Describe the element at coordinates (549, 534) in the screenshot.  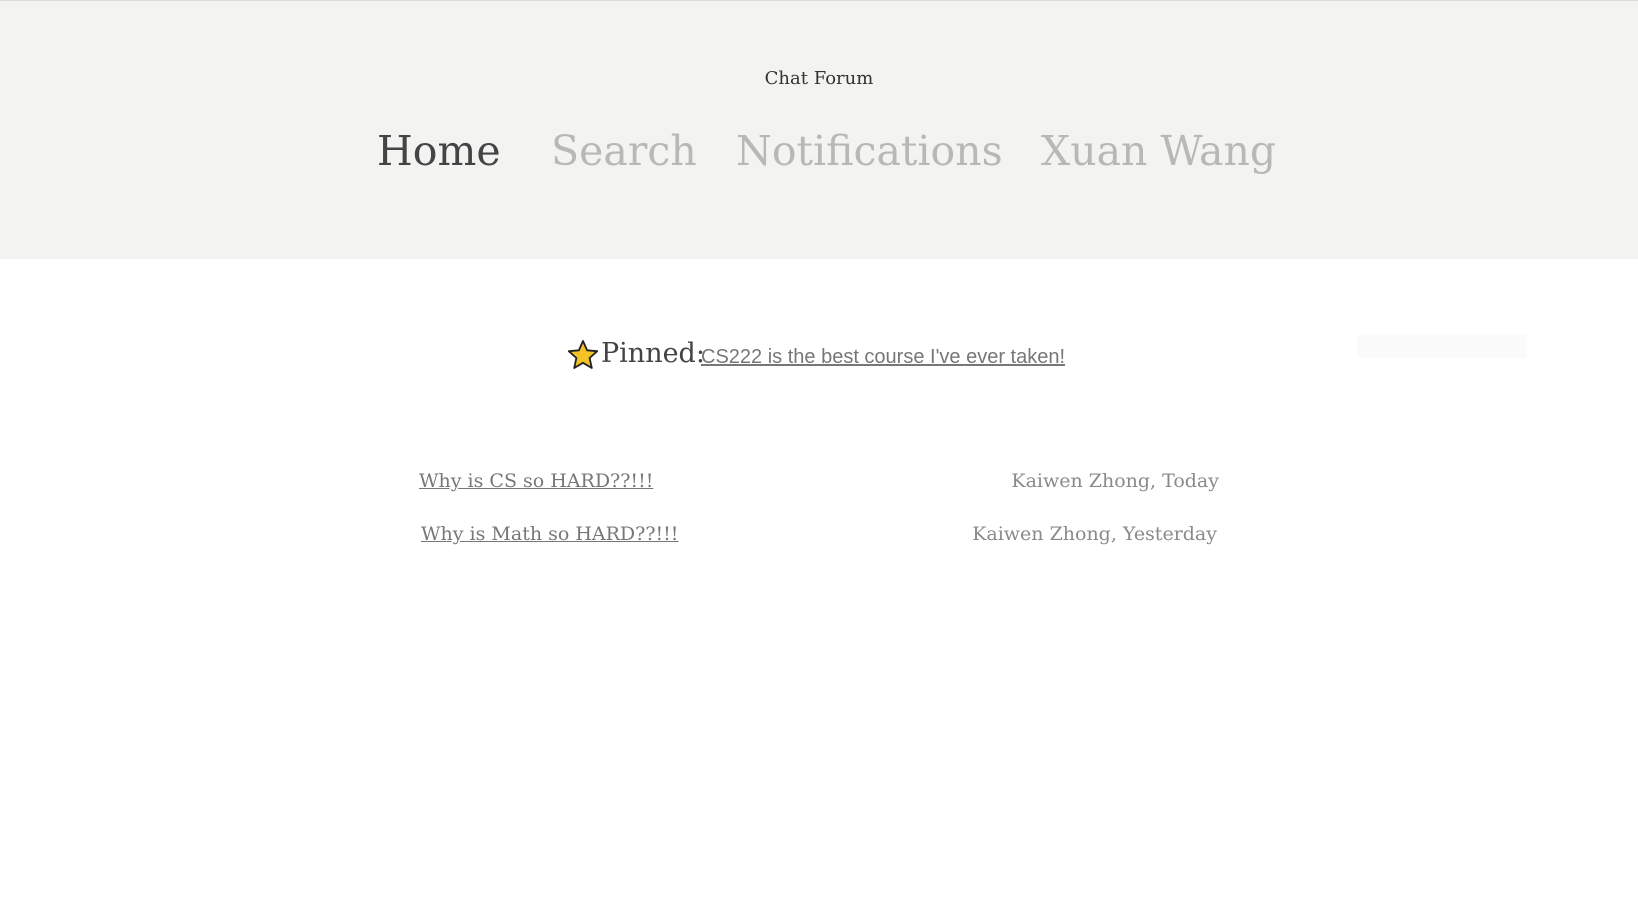
I see `thread-title-link: Why is Math so HARD??!!!` at that location.